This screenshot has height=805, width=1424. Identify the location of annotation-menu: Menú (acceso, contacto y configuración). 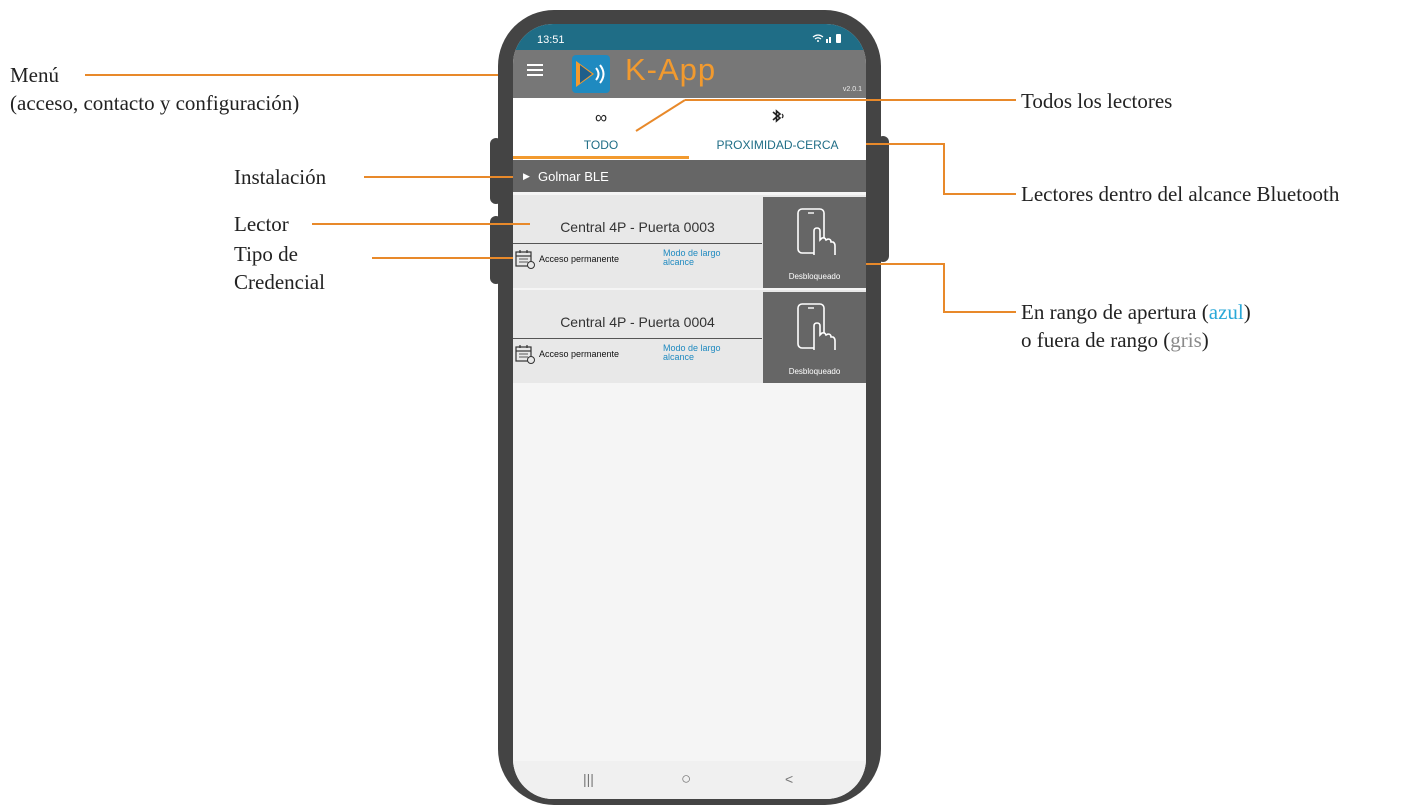
(154, 89).